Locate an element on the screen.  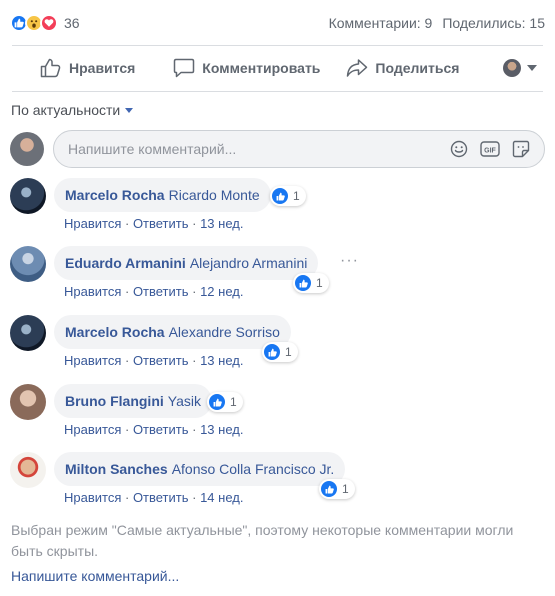
gif-icon: GIF is located at coordinates (490, 149).